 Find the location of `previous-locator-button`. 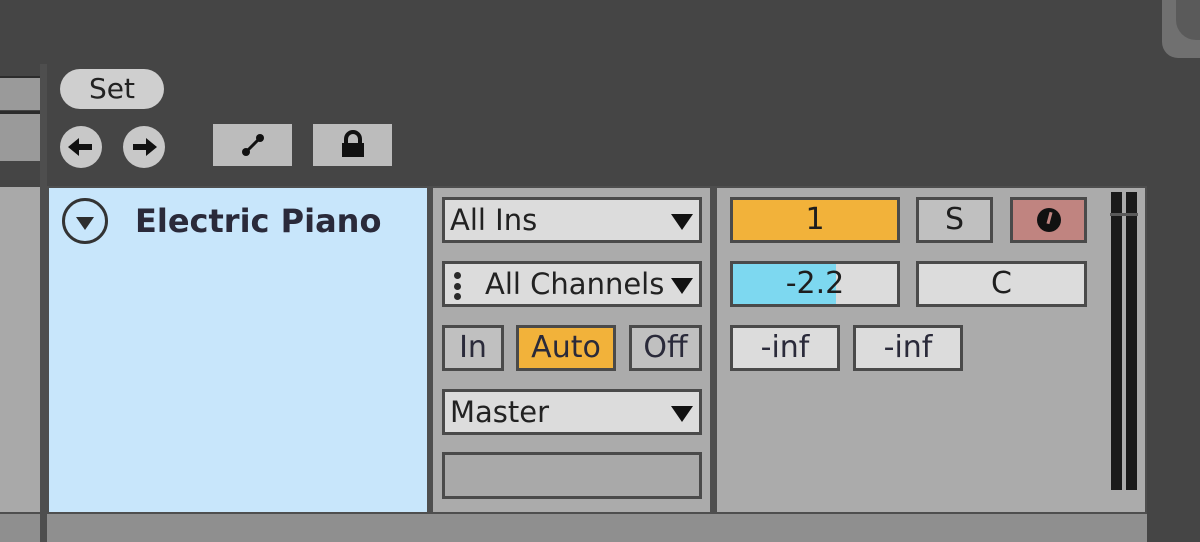

previous-locator-button is located at coordinates (81, 147).